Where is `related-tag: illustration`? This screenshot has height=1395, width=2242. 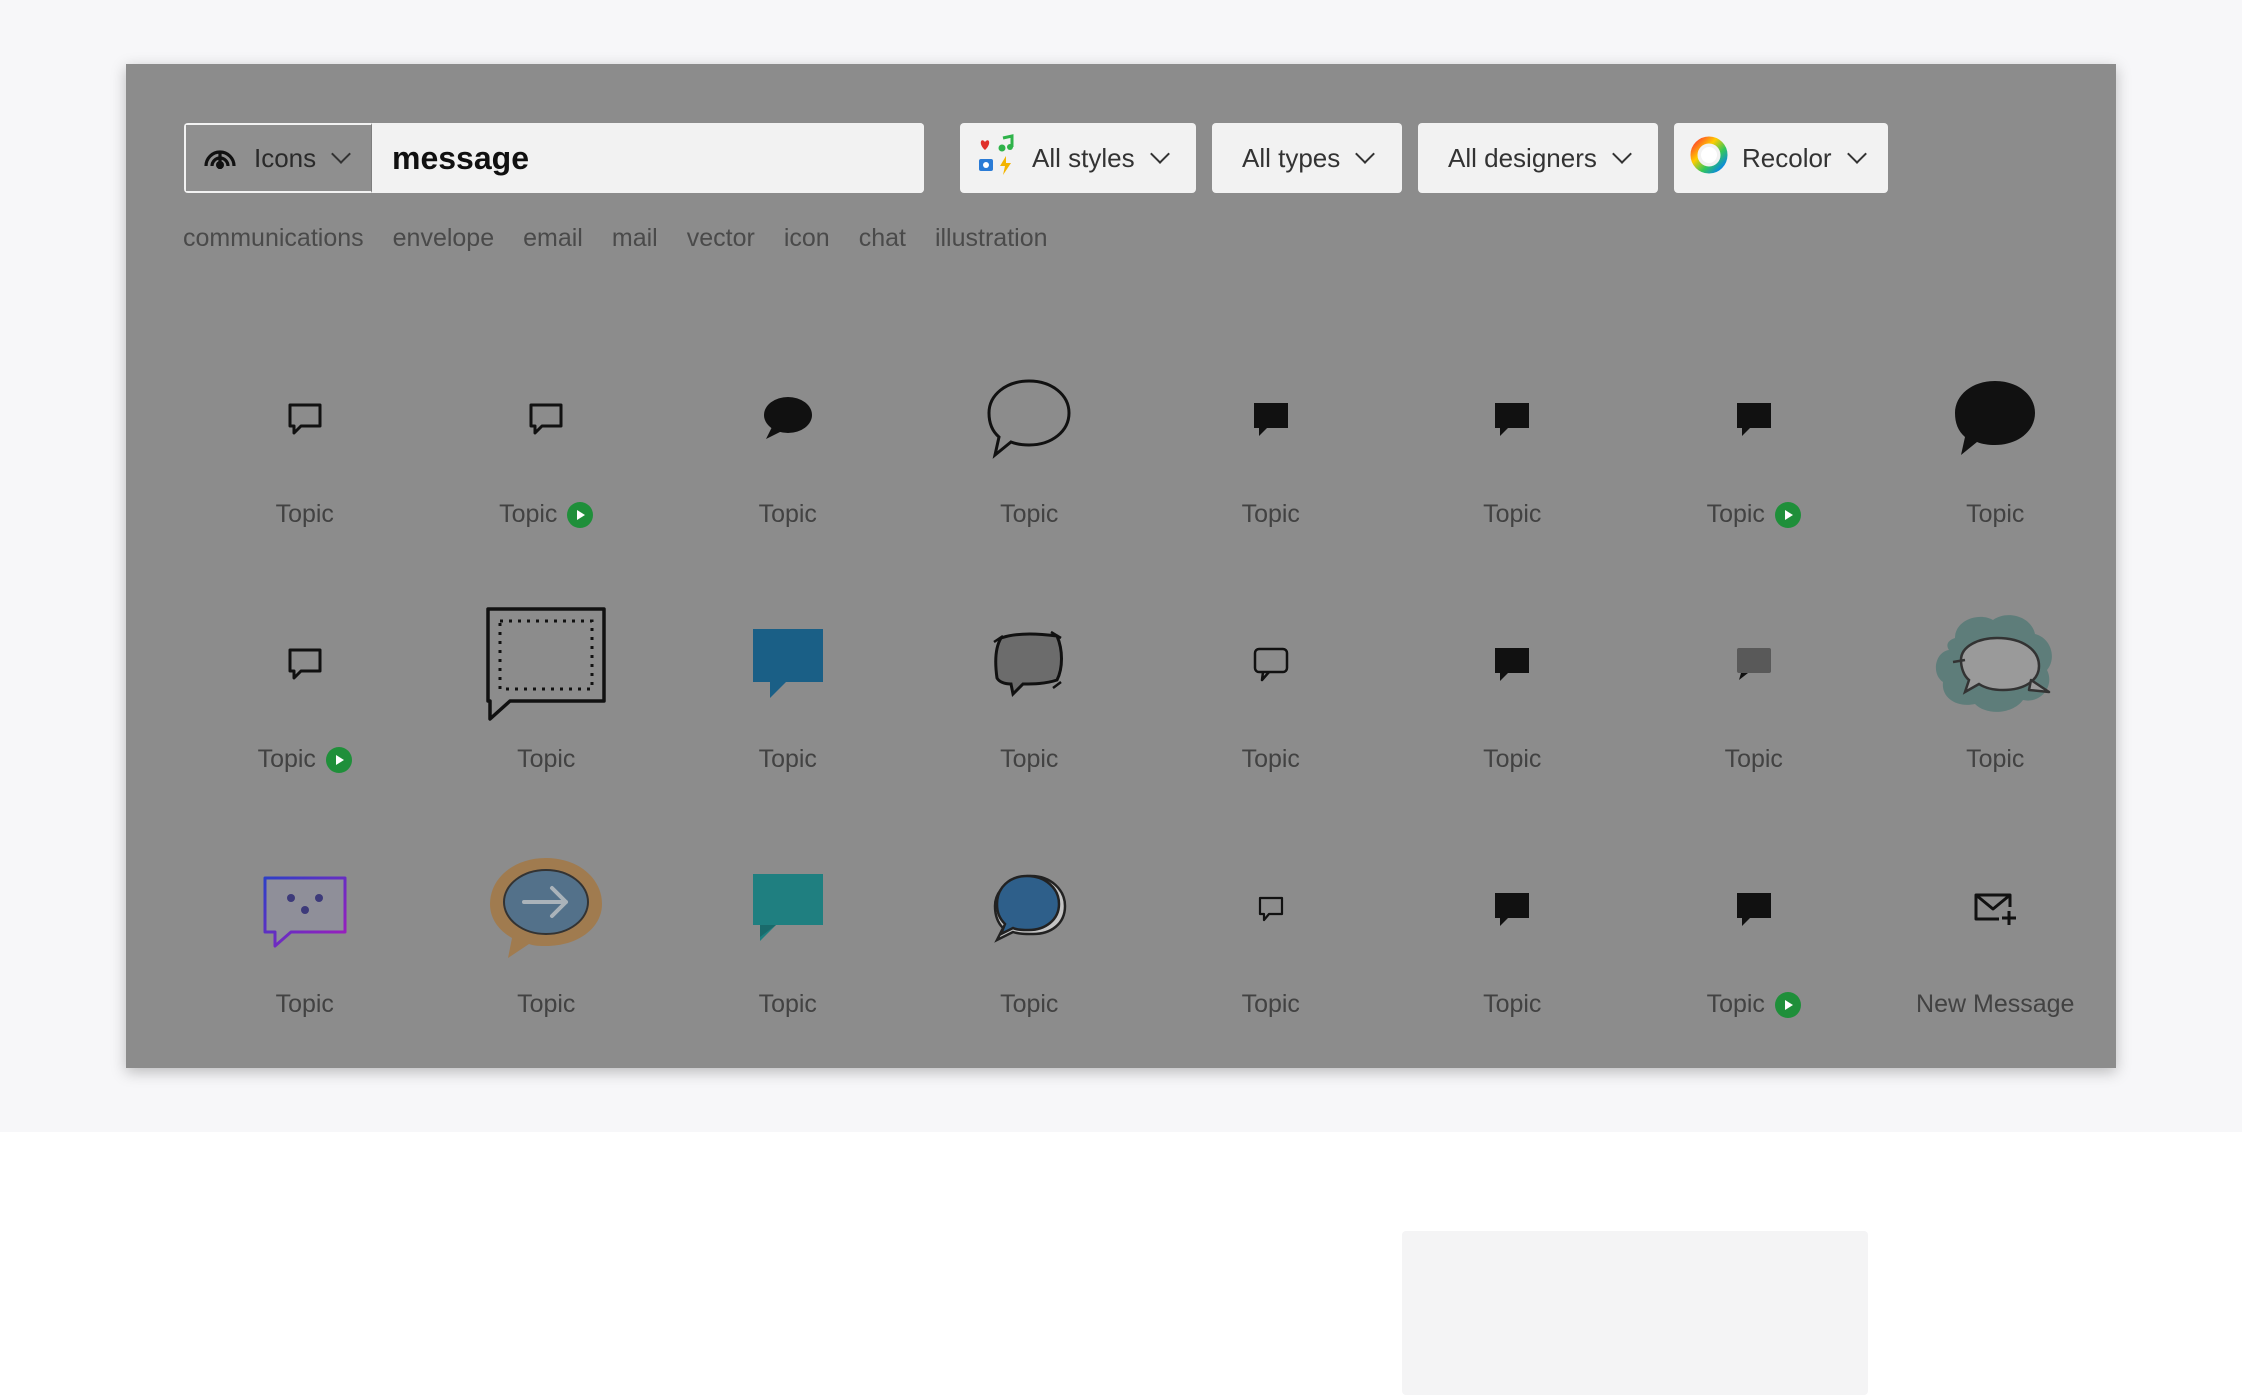 related-tag: illustration is located at coordinates (991, 238).